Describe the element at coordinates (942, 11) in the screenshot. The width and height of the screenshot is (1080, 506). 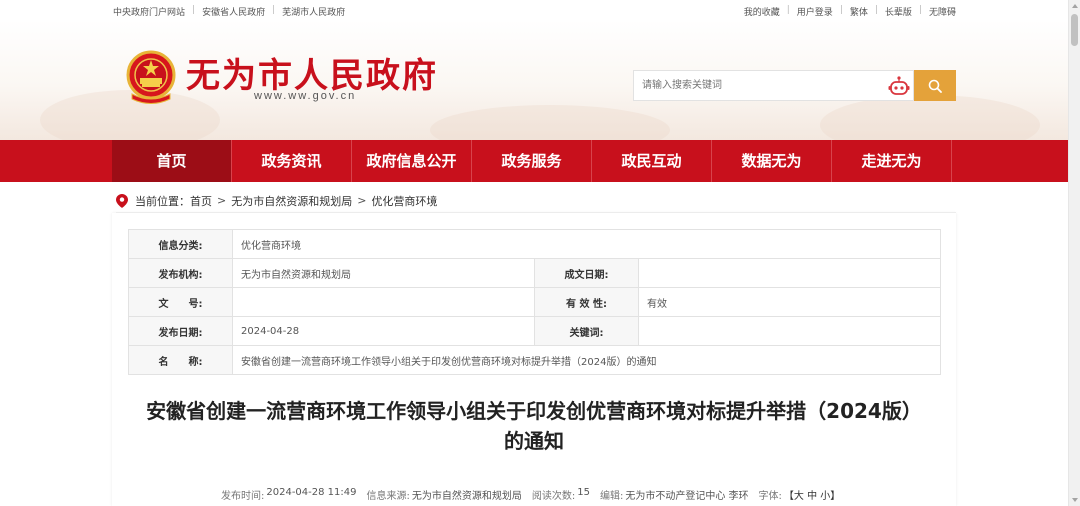
I see `link-accessibility: 无障碍` at that location.